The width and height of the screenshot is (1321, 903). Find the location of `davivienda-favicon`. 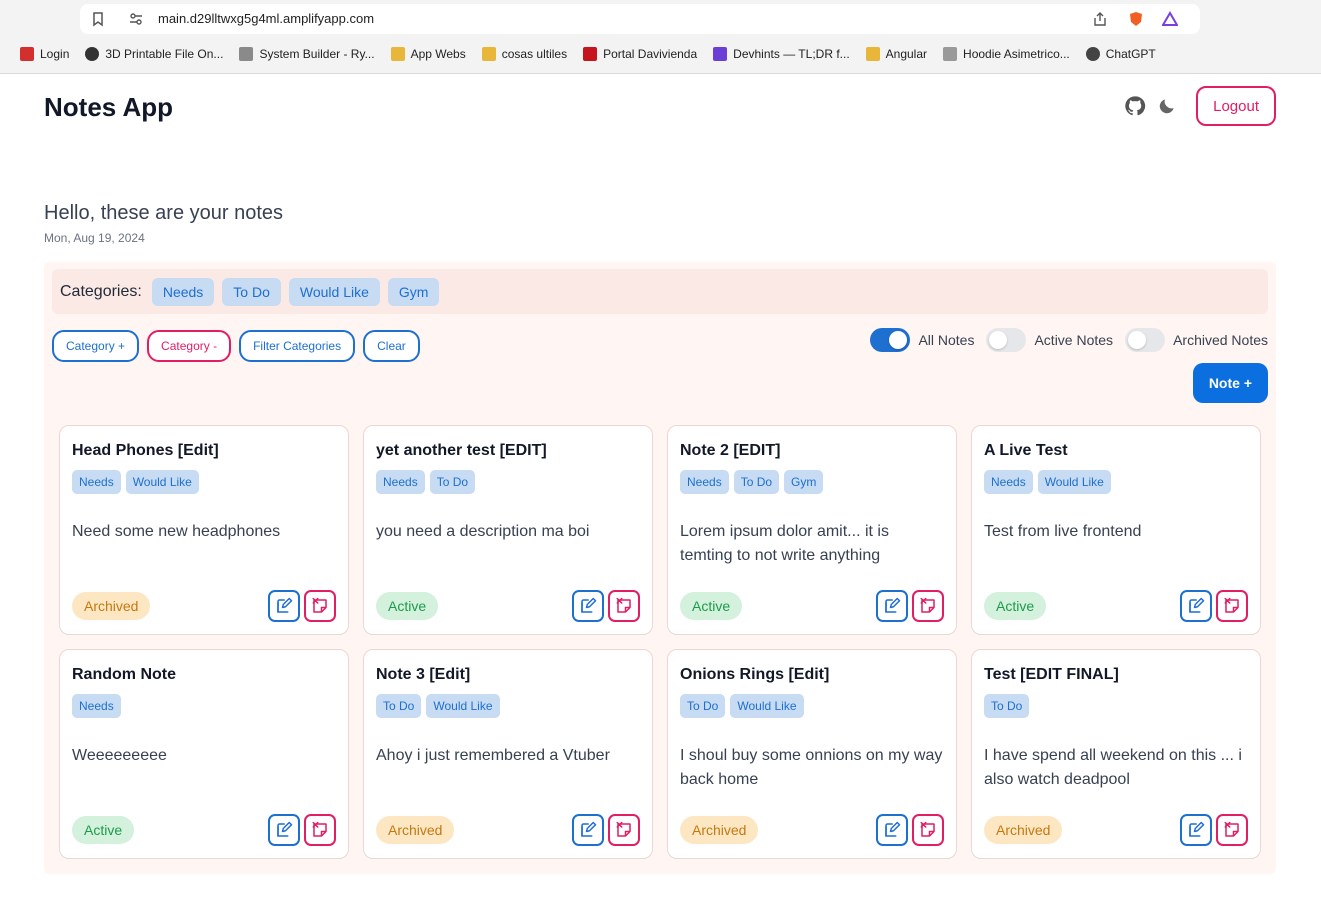

davivienda-favicon is located at coordinates (590, 54).